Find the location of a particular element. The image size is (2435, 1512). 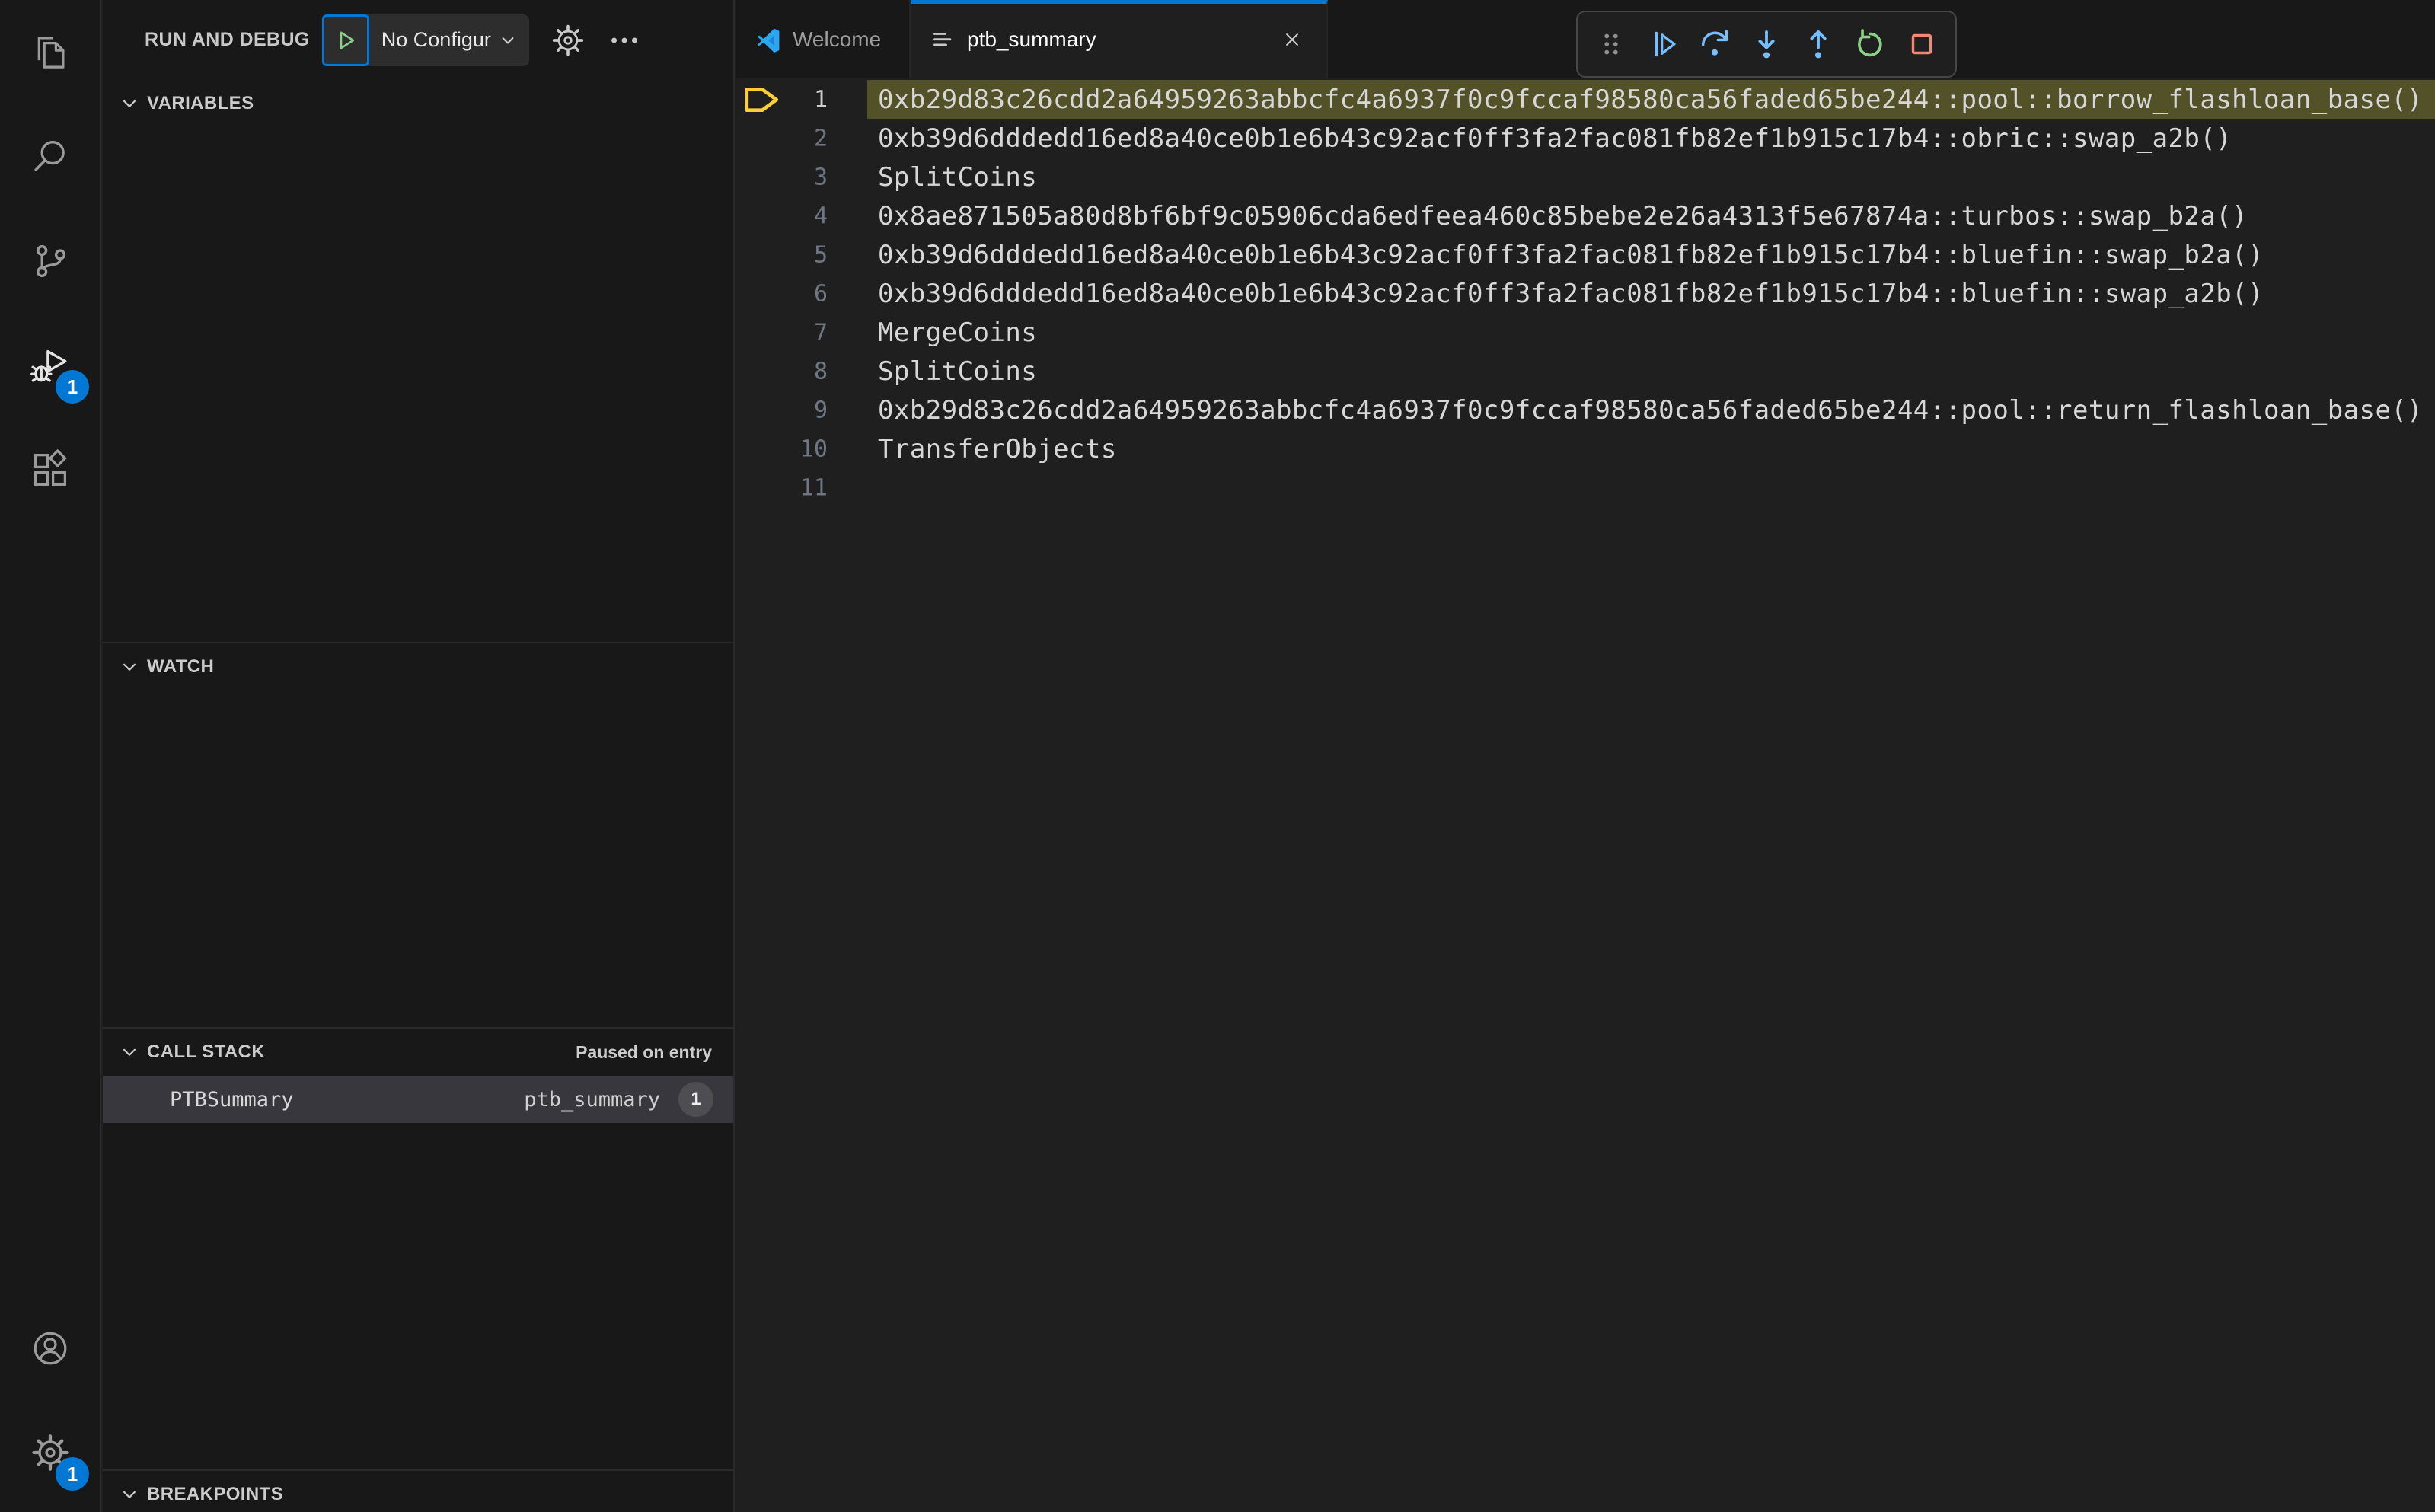

grip-dots-icon is located at coordinates (1611, 44).